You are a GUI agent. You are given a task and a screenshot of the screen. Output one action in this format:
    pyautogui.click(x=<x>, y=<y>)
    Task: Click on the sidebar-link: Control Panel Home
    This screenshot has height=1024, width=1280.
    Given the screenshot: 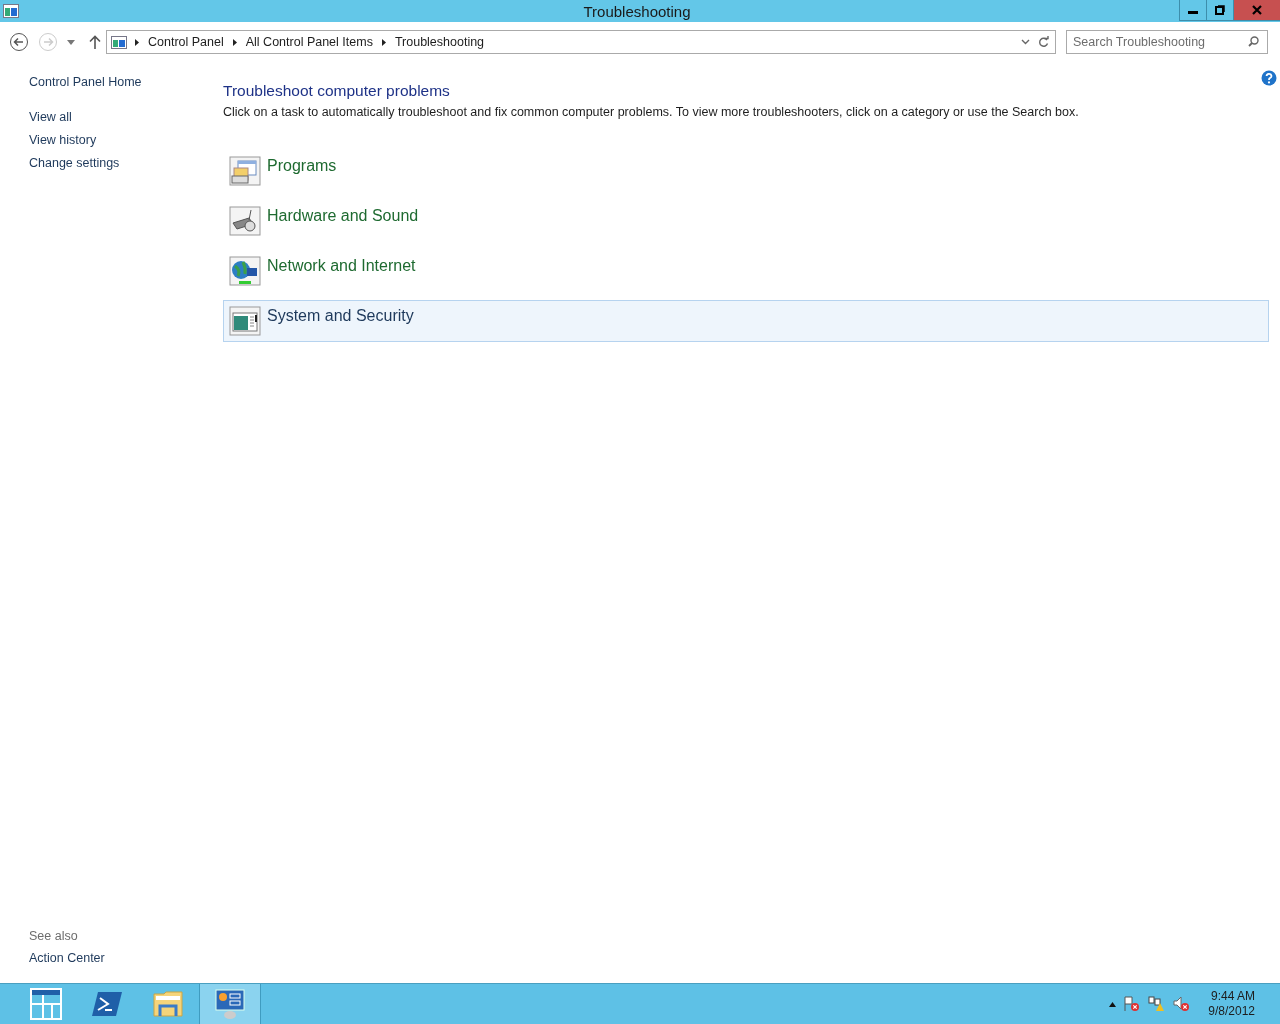 What is the action you would take?
    pyautogui.click(x=85, y=82)
    